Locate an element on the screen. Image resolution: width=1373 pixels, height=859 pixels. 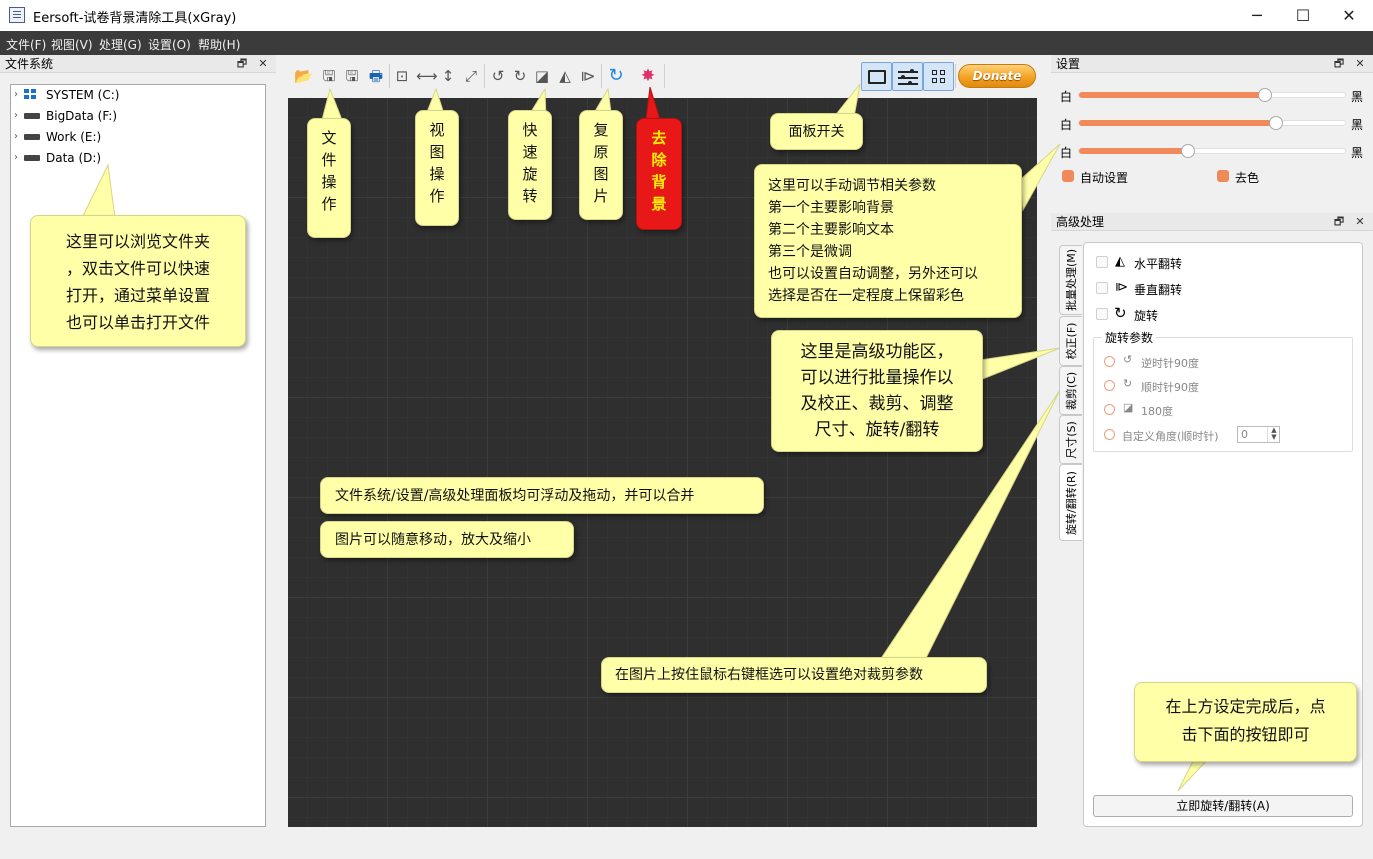
callout-panel-switch: 面板开关 is located at coordinates (816, 131).